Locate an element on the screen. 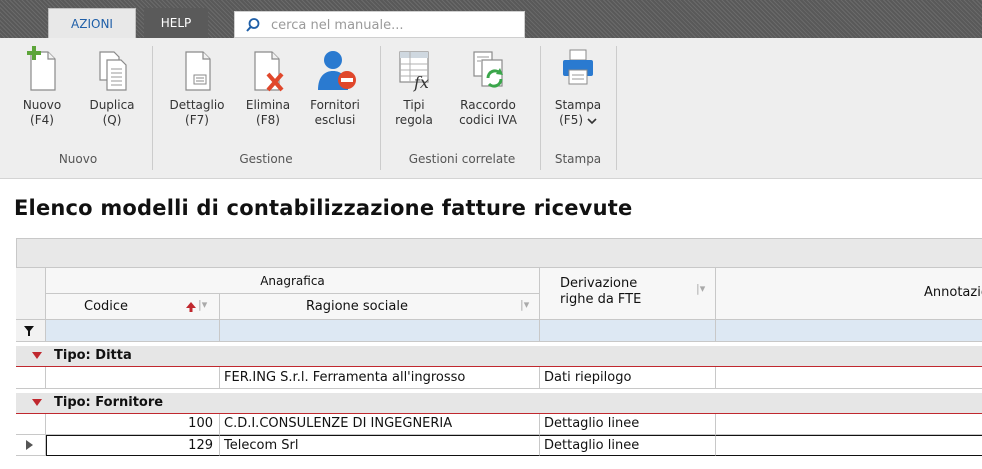 The height and width of the screenshot is (469, 982). new-button-label: Nuovo is located at coordinates (42, 105).